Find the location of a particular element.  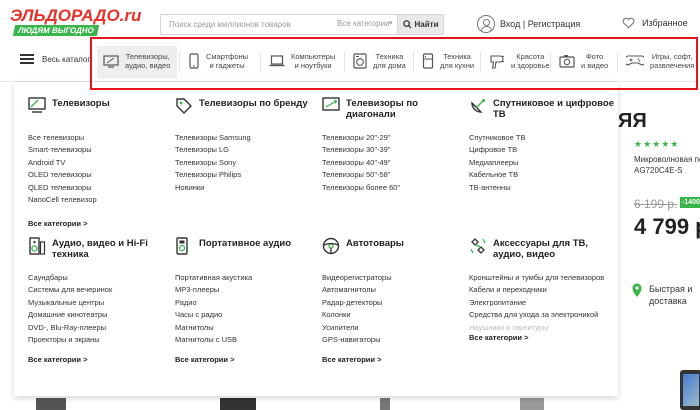

logo-text: ЭЛЬДОРАДО.ru is located at coordinates (76, 15).